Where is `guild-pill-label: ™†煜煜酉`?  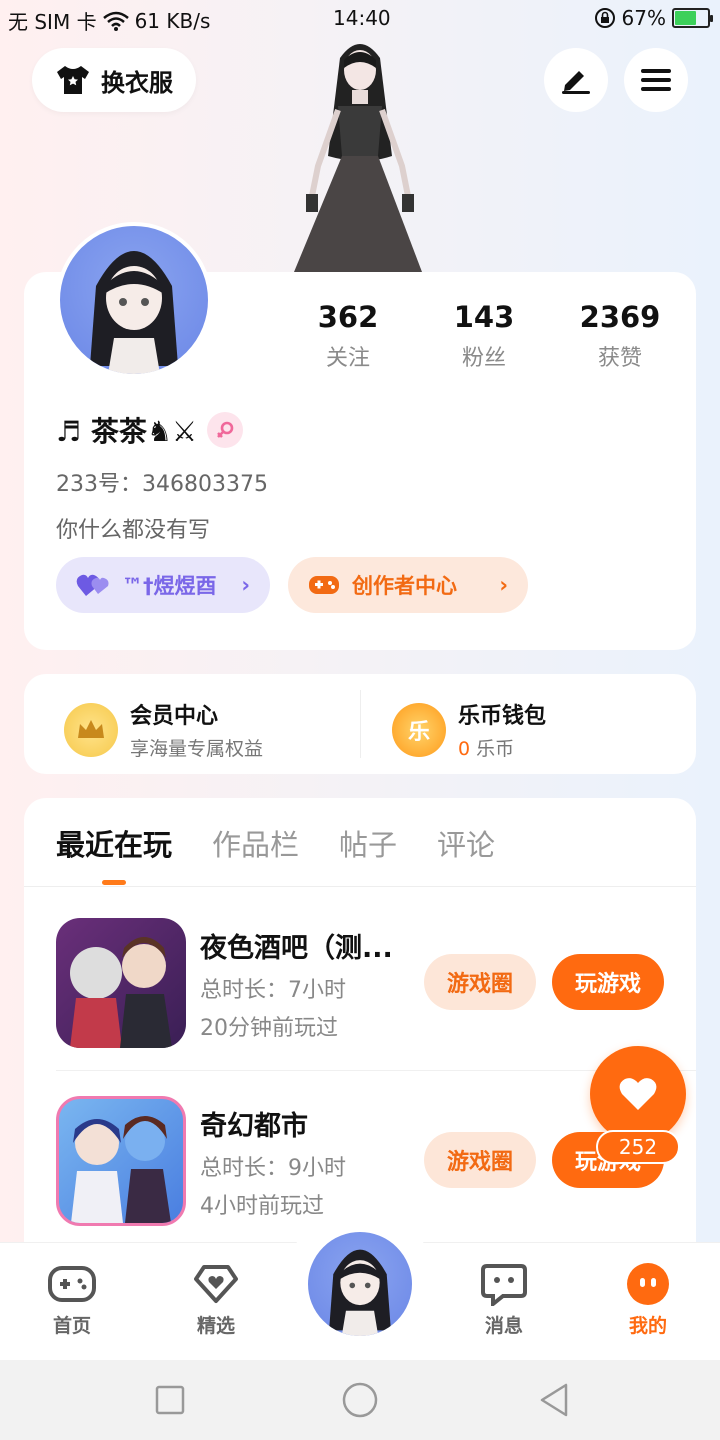
guild-pill-label: ™†煜煜酉 is located at coordinates (169, 586).